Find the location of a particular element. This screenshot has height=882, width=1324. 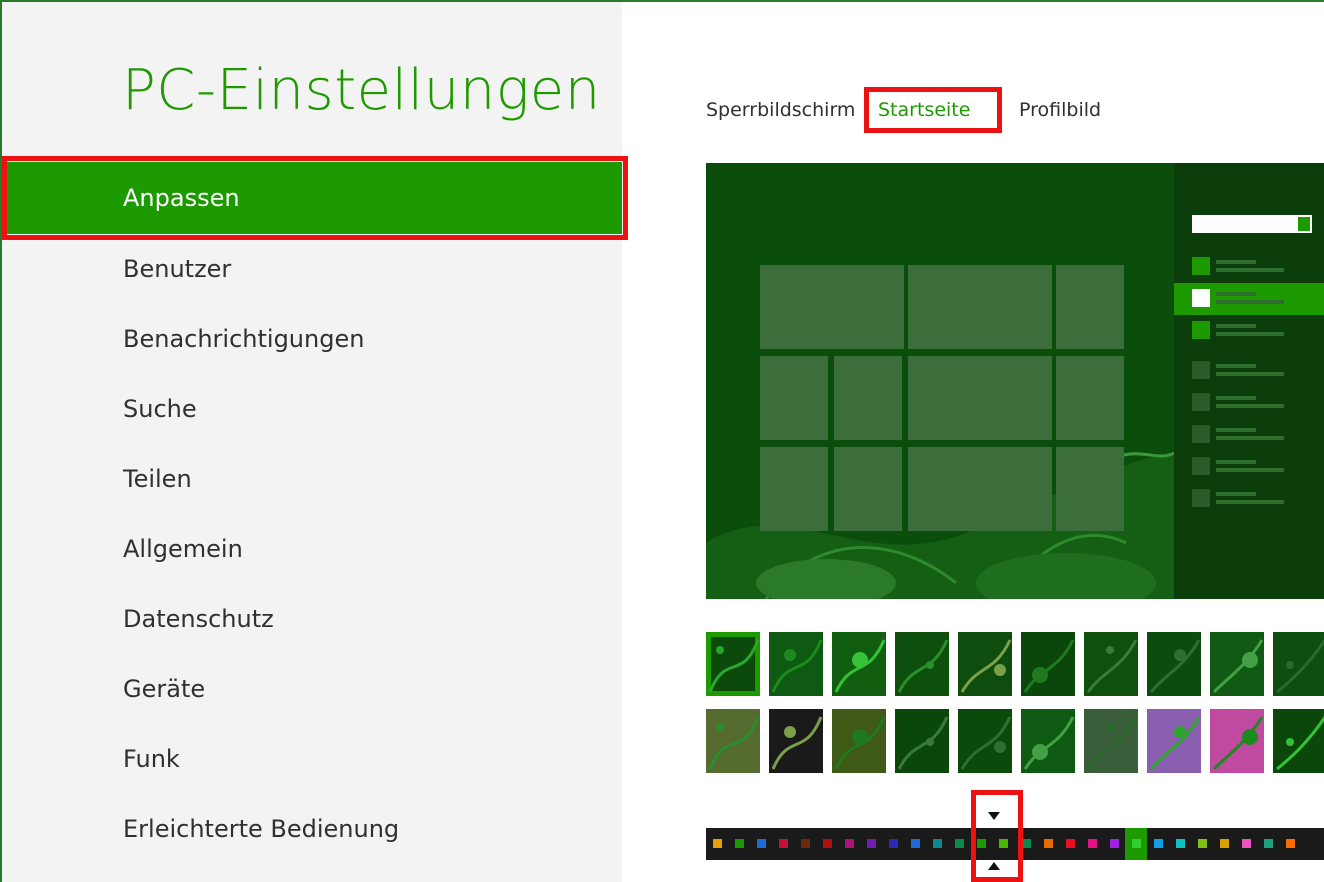

nav-item-allgemein: Allgemein is located at coordinates (312, 549).